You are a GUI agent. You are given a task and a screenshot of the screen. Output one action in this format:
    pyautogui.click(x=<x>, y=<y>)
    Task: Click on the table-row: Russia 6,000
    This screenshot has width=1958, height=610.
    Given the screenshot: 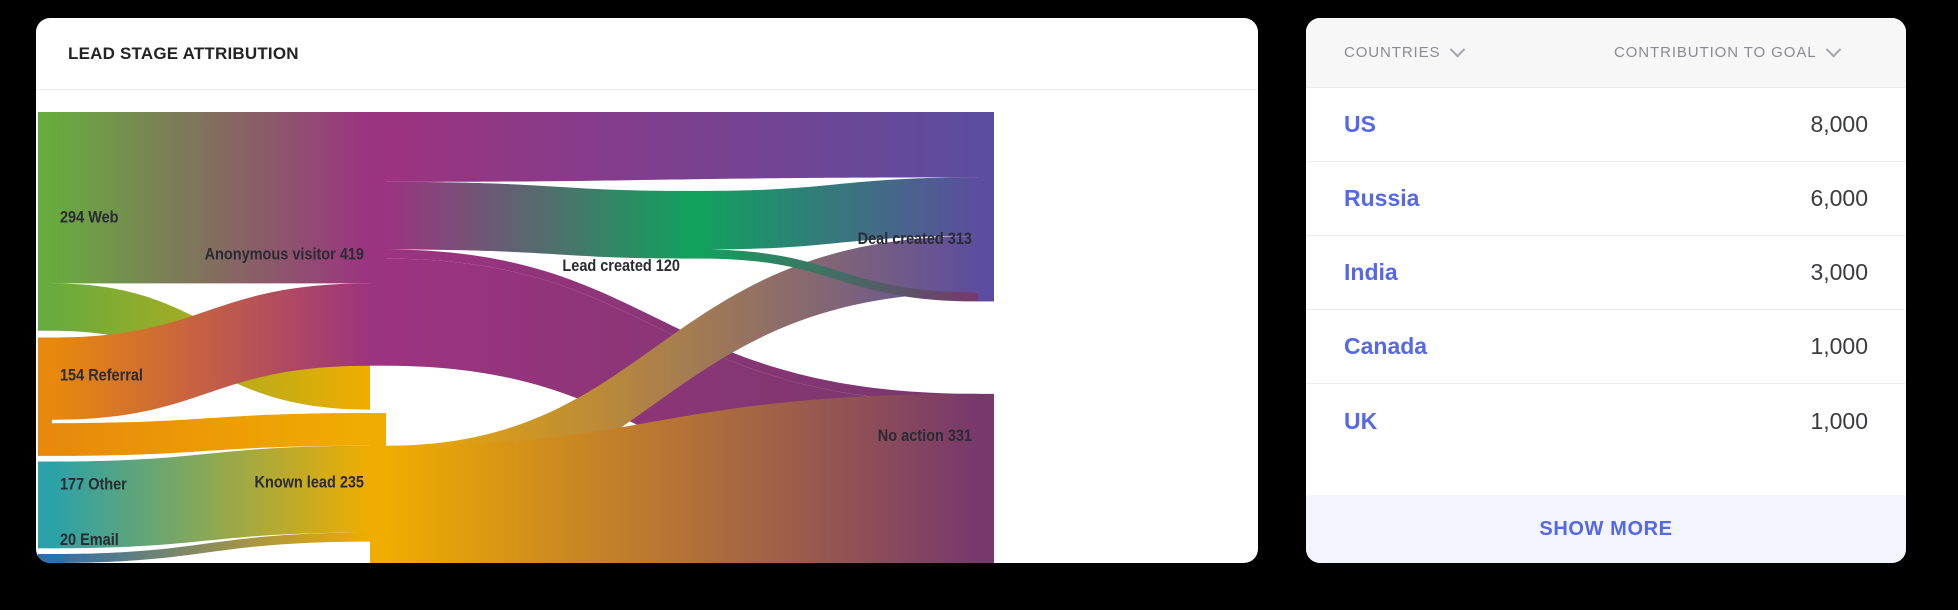 What is the action you would take?
    pyautogui.click(x=1606, y=199)
    